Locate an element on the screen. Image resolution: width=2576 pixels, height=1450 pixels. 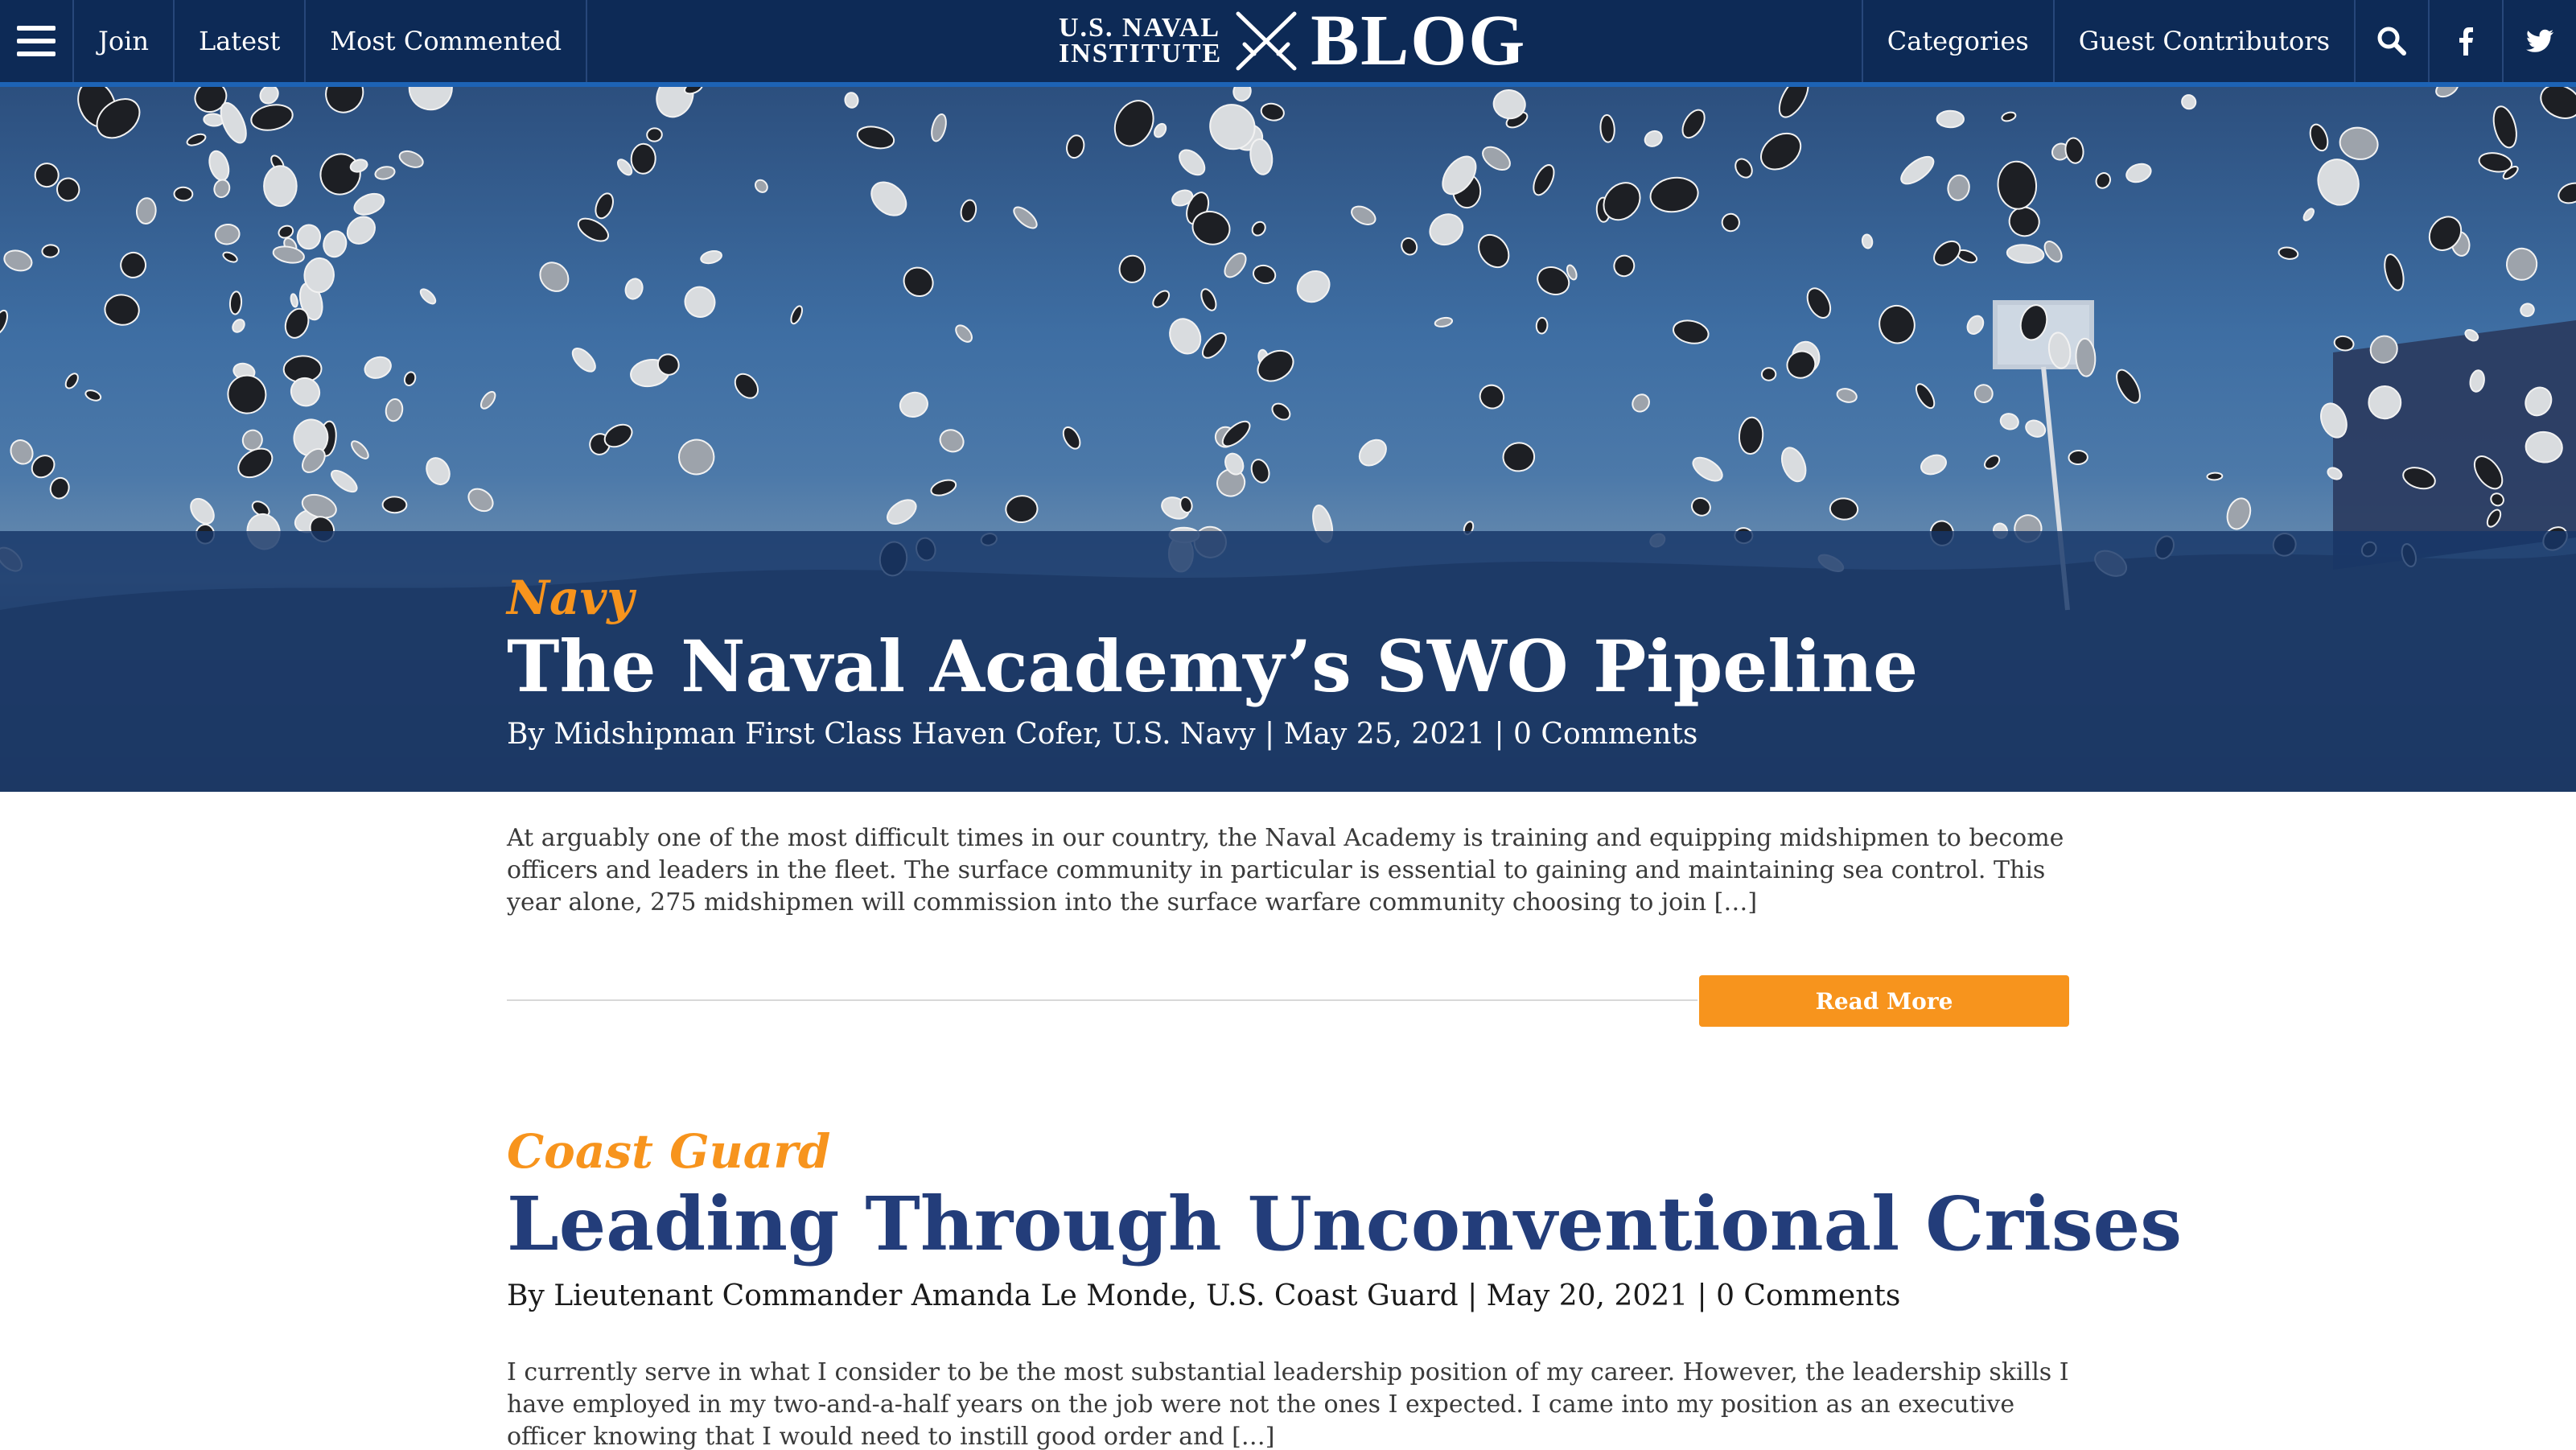
nav-right: Categories Guest Contributors is located at coordinates (2218, 41).